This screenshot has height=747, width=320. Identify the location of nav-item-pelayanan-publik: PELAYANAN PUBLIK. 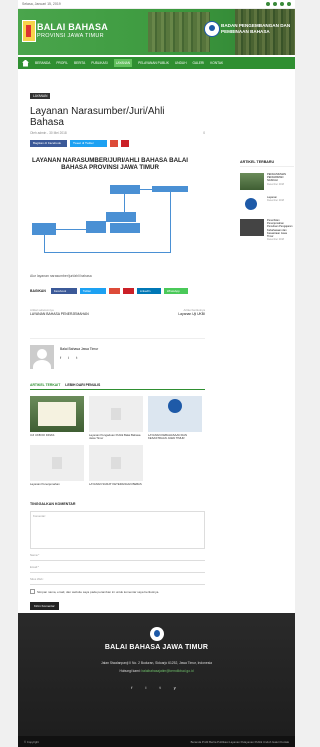
(153, 63).